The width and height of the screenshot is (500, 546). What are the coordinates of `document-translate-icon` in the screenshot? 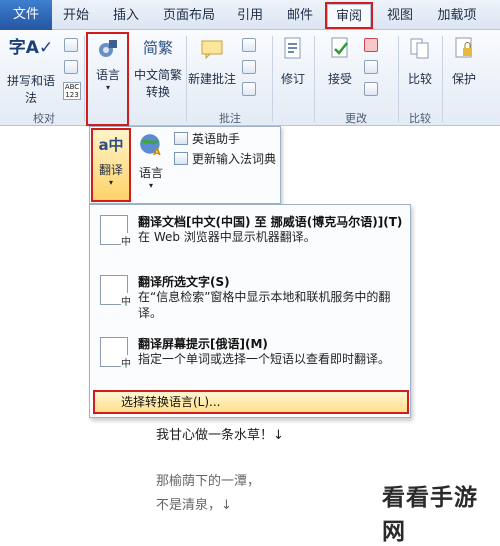 It's located at (115, 231).